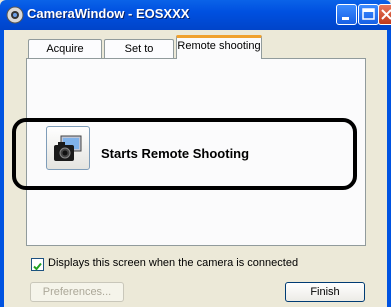  I want to click on checkmark-icon, so click(37, 266).